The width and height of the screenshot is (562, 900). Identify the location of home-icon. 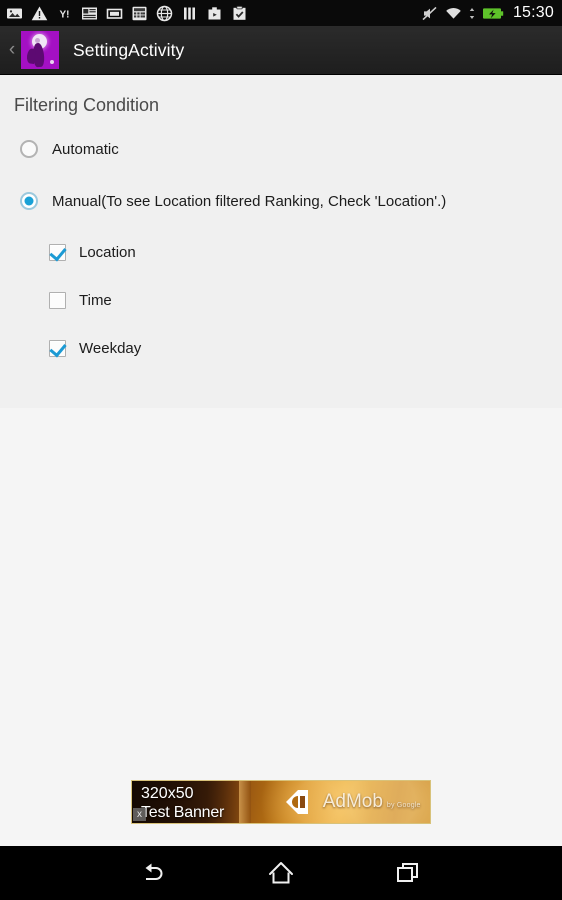
(280, 873).